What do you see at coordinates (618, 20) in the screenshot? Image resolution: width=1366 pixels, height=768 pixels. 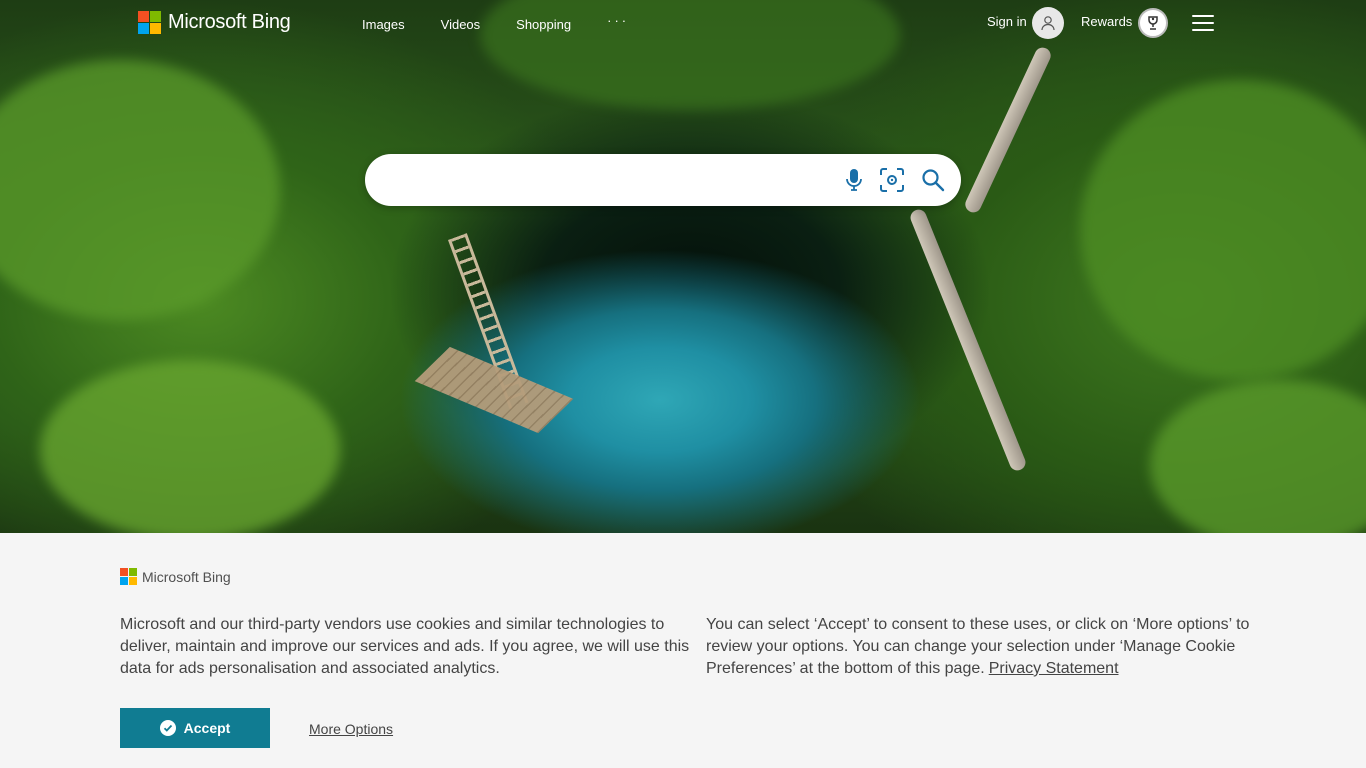 I see `more-icon: ···` at bounding box center [618, 20].